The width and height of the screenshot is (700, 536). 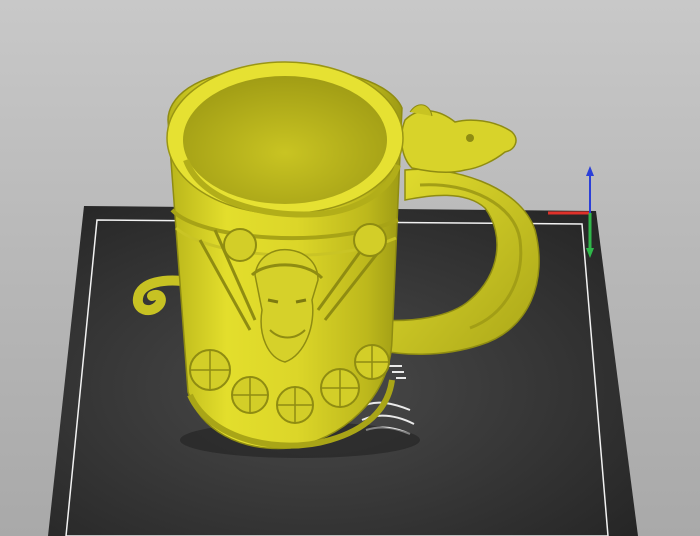 What do you see at coordinates (590, 171) in the screenshot?
I see `z-axis-arrow-icon` at bounding box center [590, 171].